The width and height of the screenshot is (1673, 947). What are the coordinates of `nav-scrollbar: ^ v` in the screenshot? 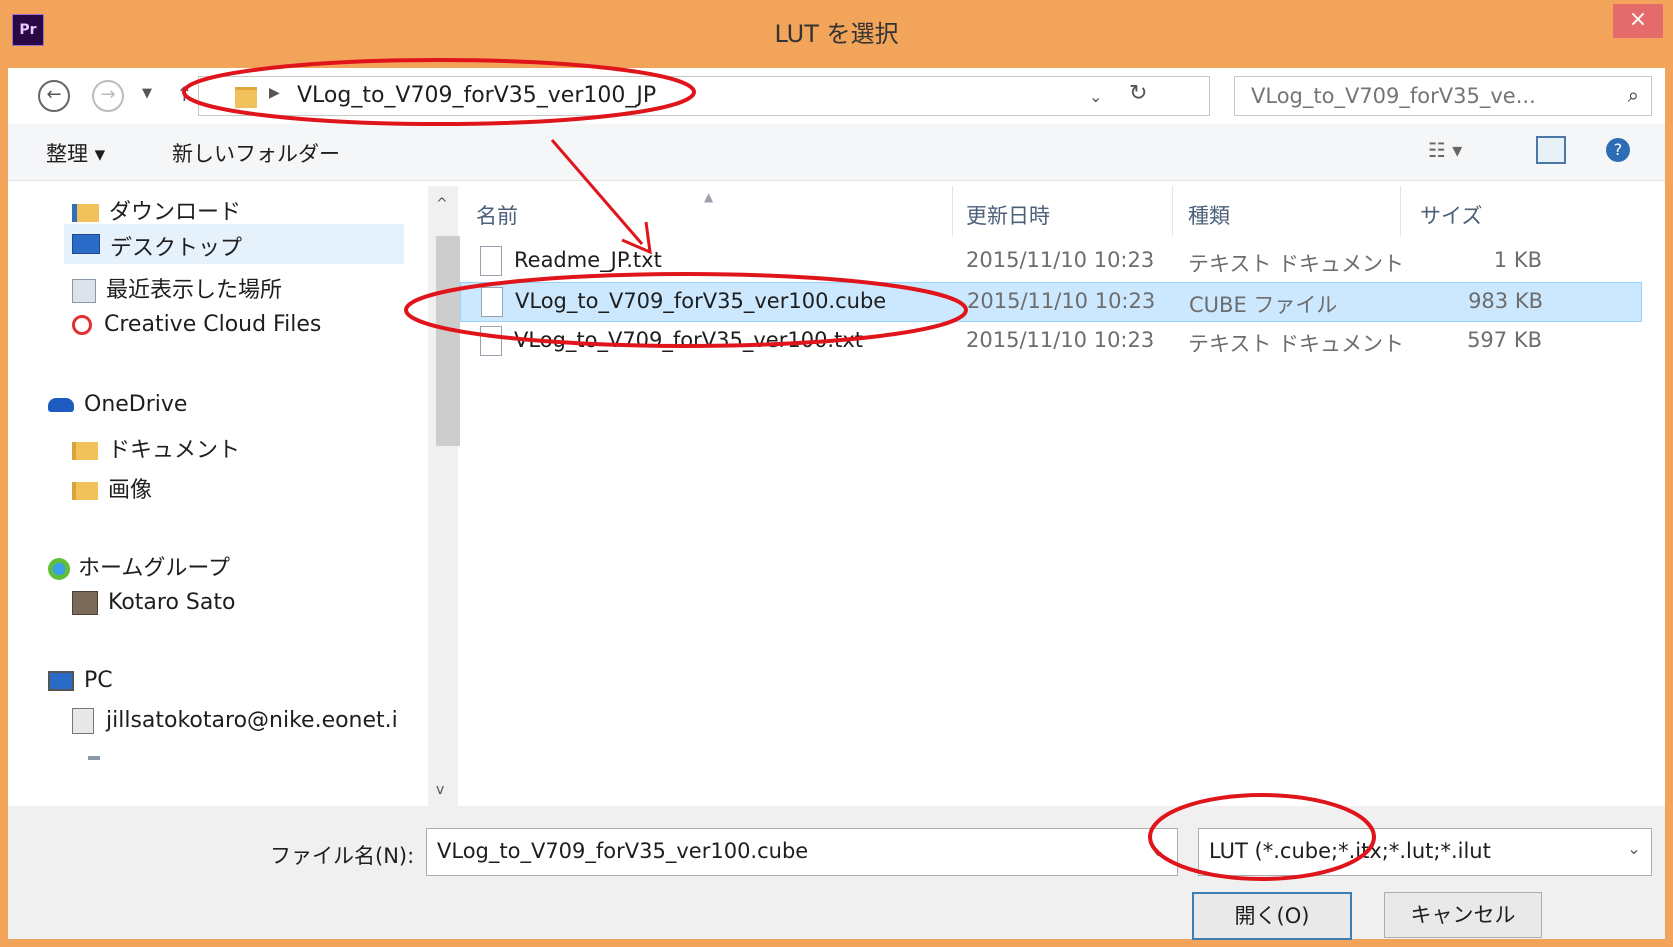 It's located at (445, 496).